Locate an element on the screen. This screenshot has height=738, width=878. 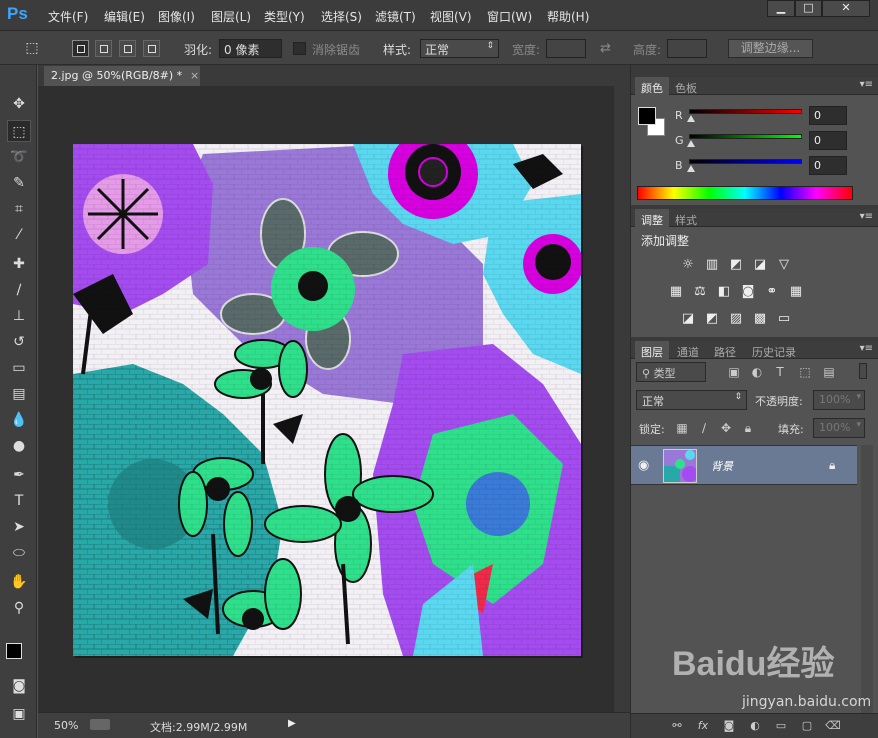
blue-value-input: 0 is located at coordinates (828, 165).